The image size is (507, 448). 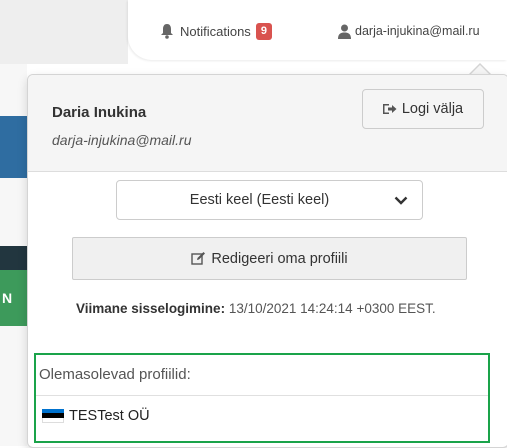 I want to click on chevron-down-icon, so click(x=401, y=200).